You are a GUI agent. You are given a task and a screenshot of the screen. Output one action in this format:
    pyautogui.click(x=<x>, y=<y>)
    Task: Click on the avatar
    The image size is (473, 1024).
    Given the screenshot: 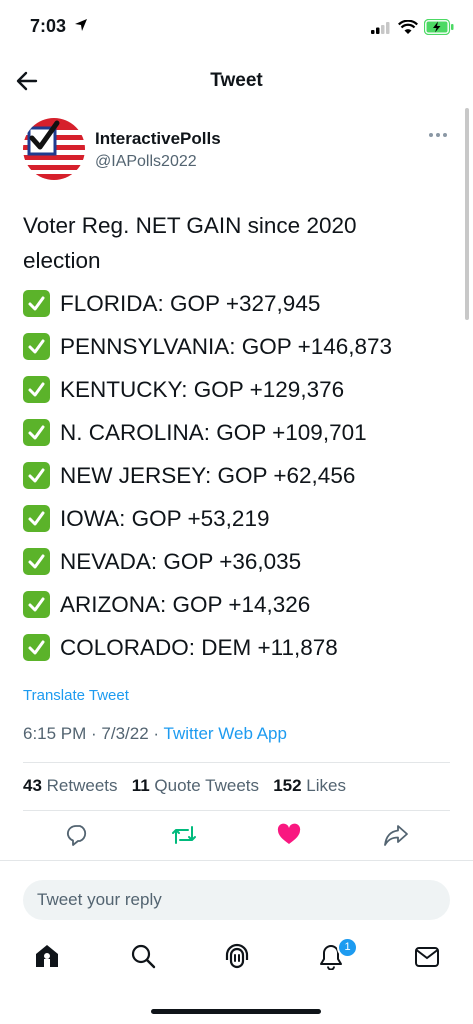 What is the action you would take?
    pyautogui.click(x=54, y=149)
    